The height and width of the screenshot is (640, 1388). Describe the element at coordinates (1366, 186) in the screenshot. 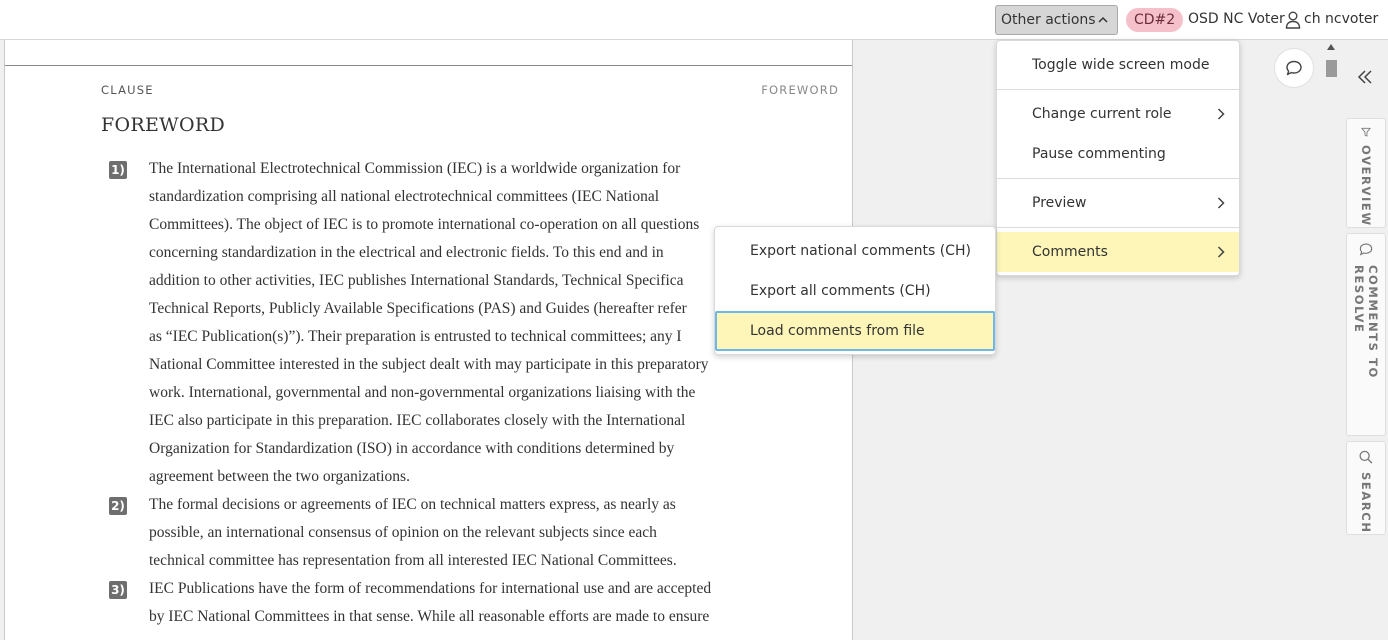

I see `tab-label: OVERVIEW` at that location.